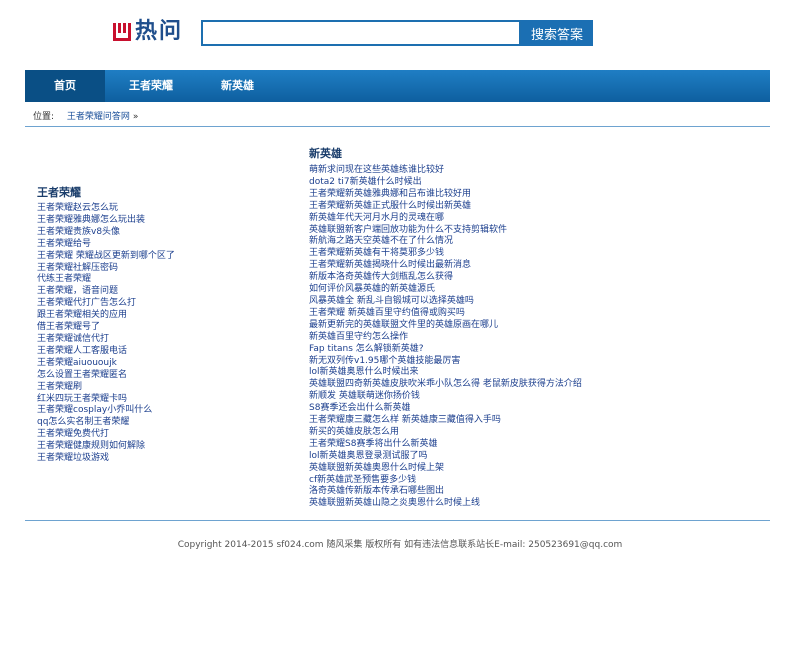  I want to click on list-item: 最新更新完的英雄联盟文件里的英雄原画在哪儿, so click(445, 326).